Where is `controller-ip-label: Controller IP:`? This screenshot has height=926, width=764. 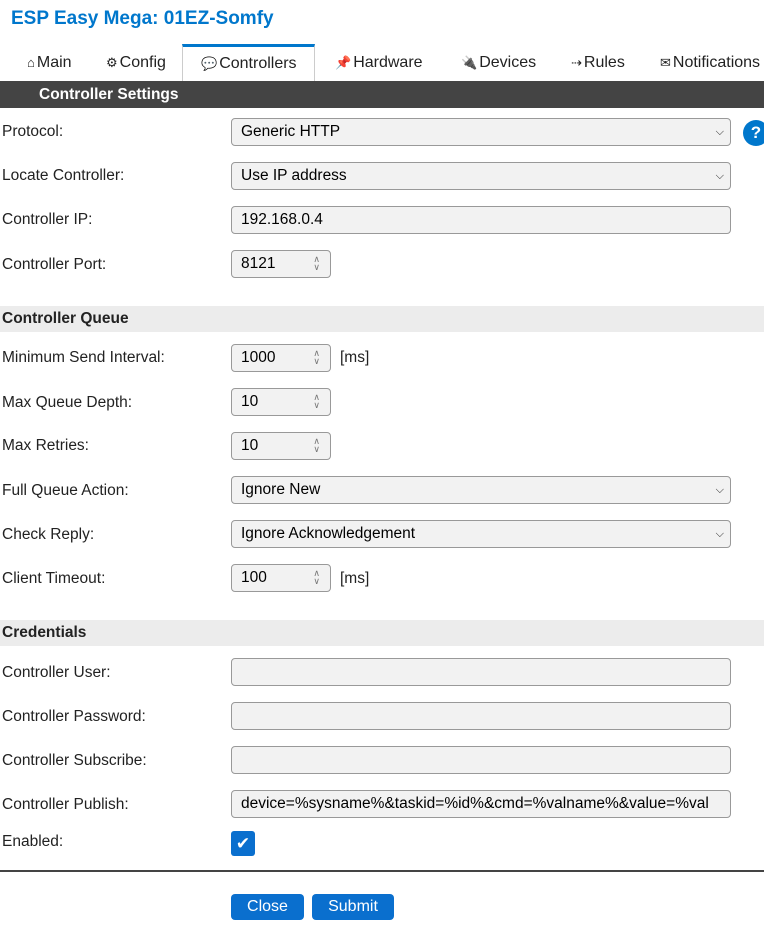 controller-ip-label: Controller IP: is located at coordinates (47, 219).